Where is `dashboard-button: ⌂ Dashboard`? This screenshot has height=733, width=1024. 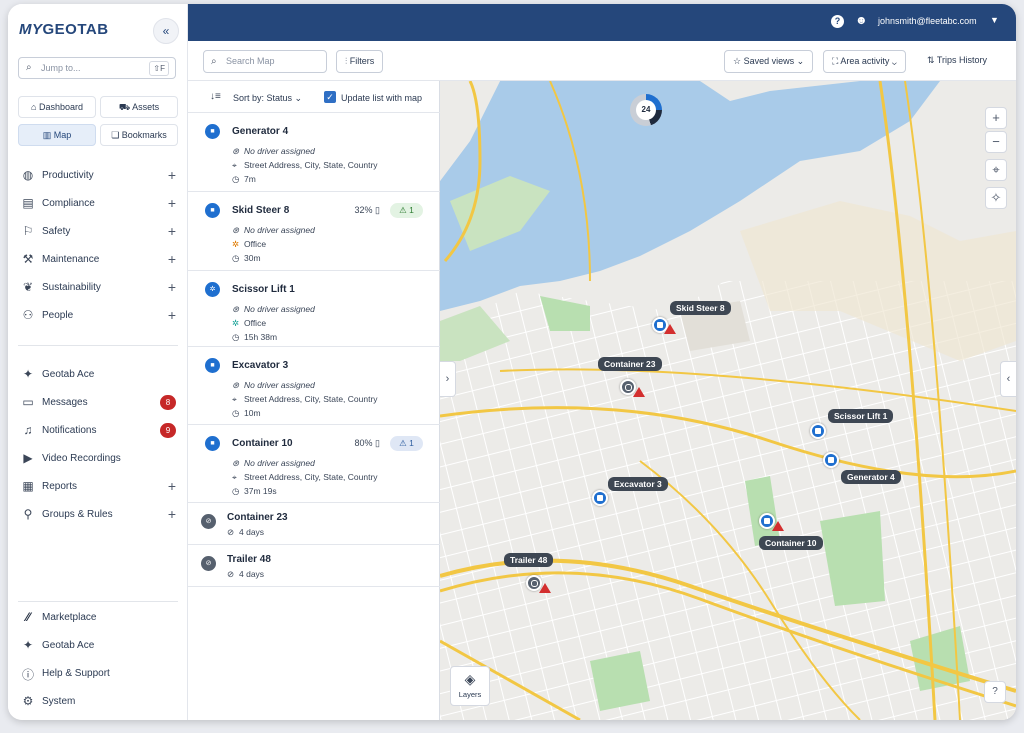
dashboard-button: ⌂ Dashboard is located at coordinates (57, 107).